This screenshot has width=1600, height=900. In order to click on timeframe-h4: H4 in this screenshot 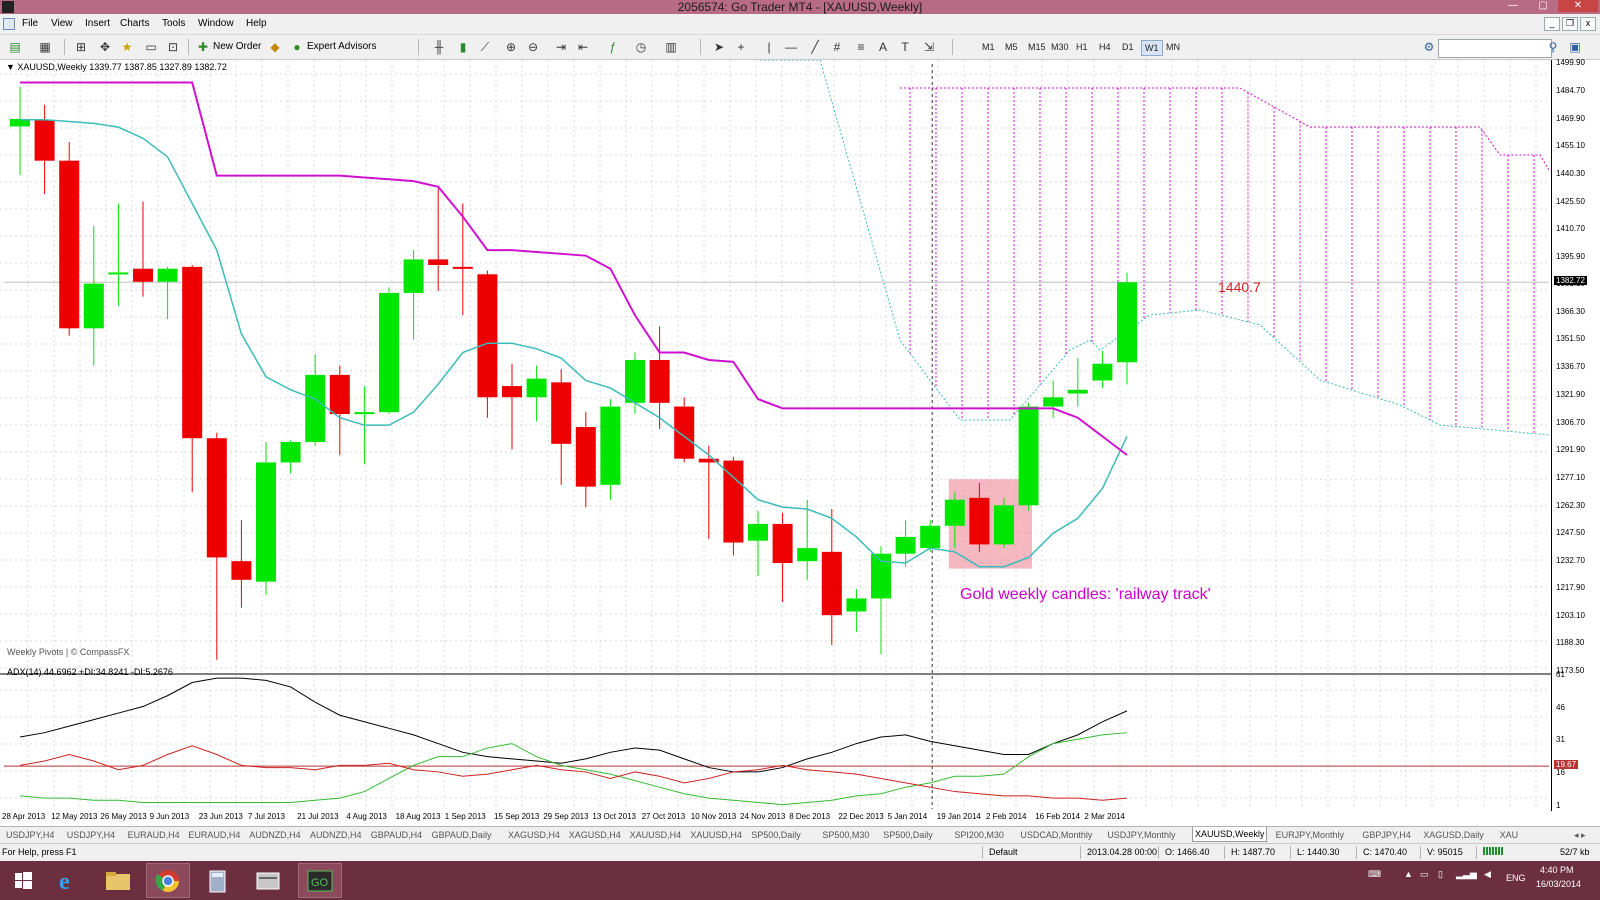, I will do `click(1105, 47)`.